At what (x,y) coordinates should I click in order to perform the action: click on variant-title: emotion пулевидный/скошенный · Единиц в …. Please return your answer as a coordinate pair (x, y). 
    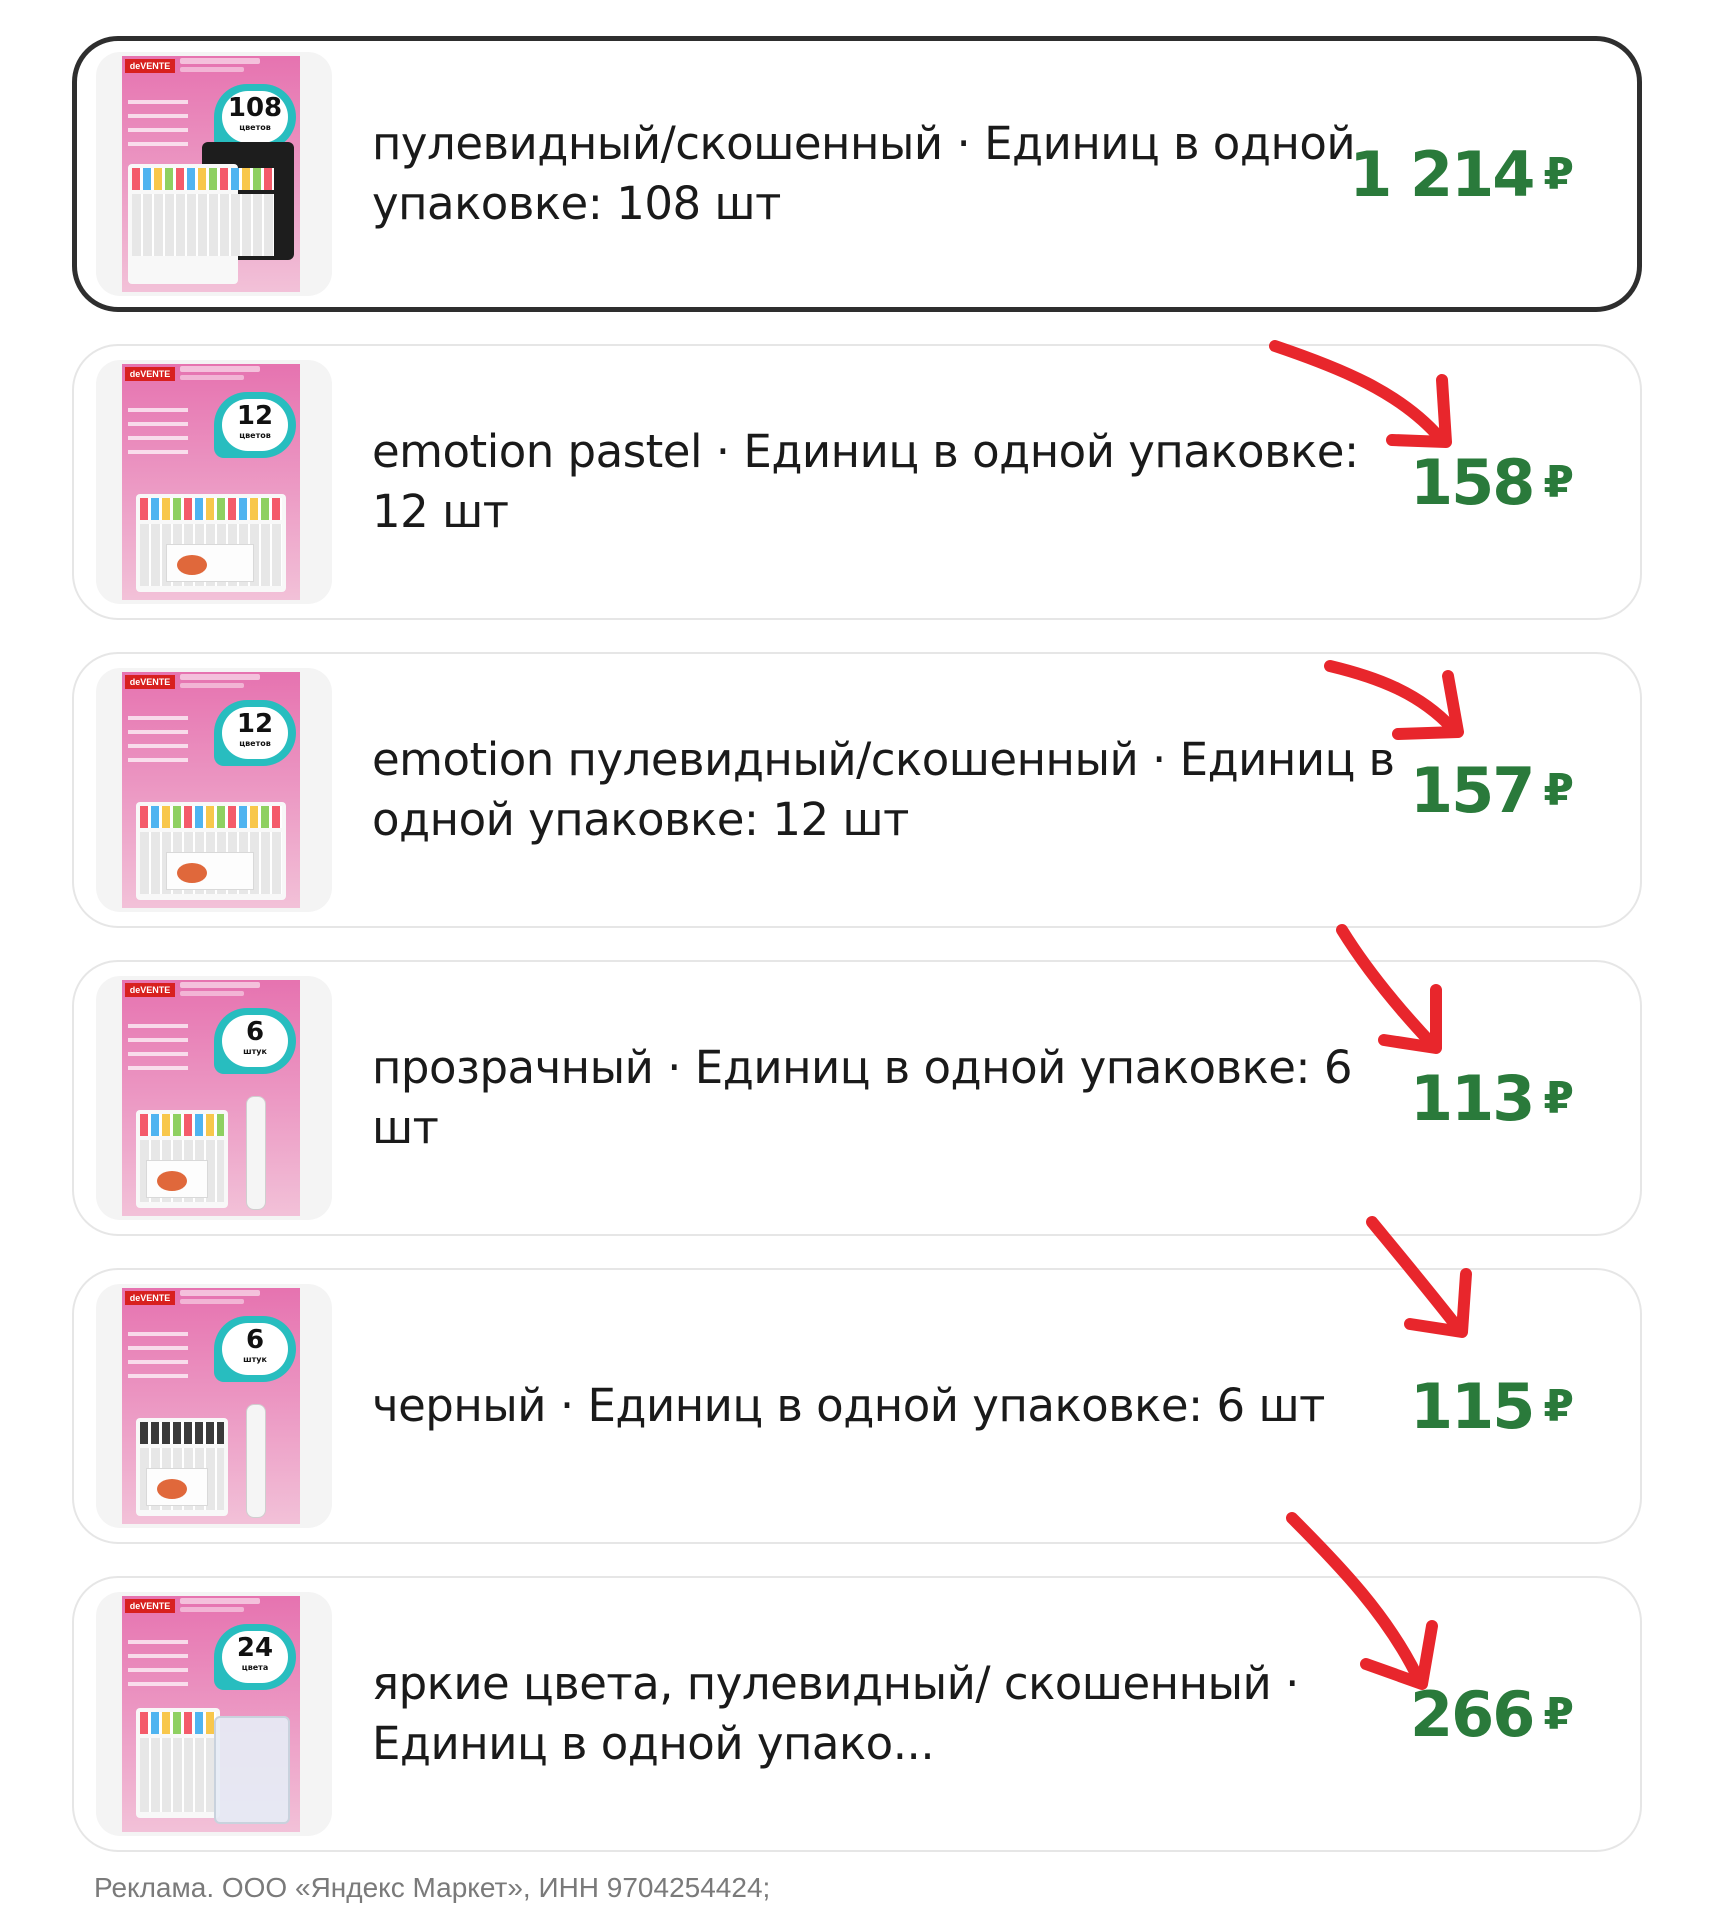
    Looking at the image, I should click on (883, 789).